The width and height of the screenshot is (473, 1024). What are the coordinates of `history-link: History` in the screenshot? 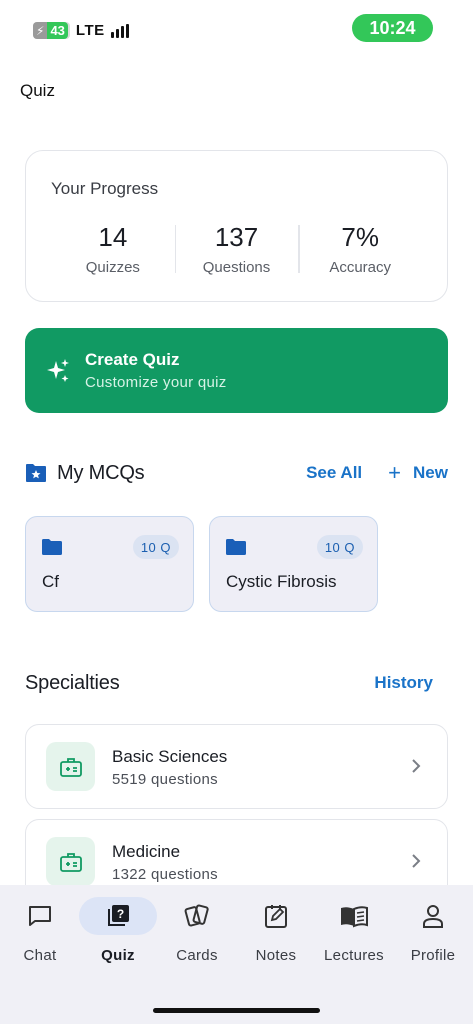 It's located at (403, 683).